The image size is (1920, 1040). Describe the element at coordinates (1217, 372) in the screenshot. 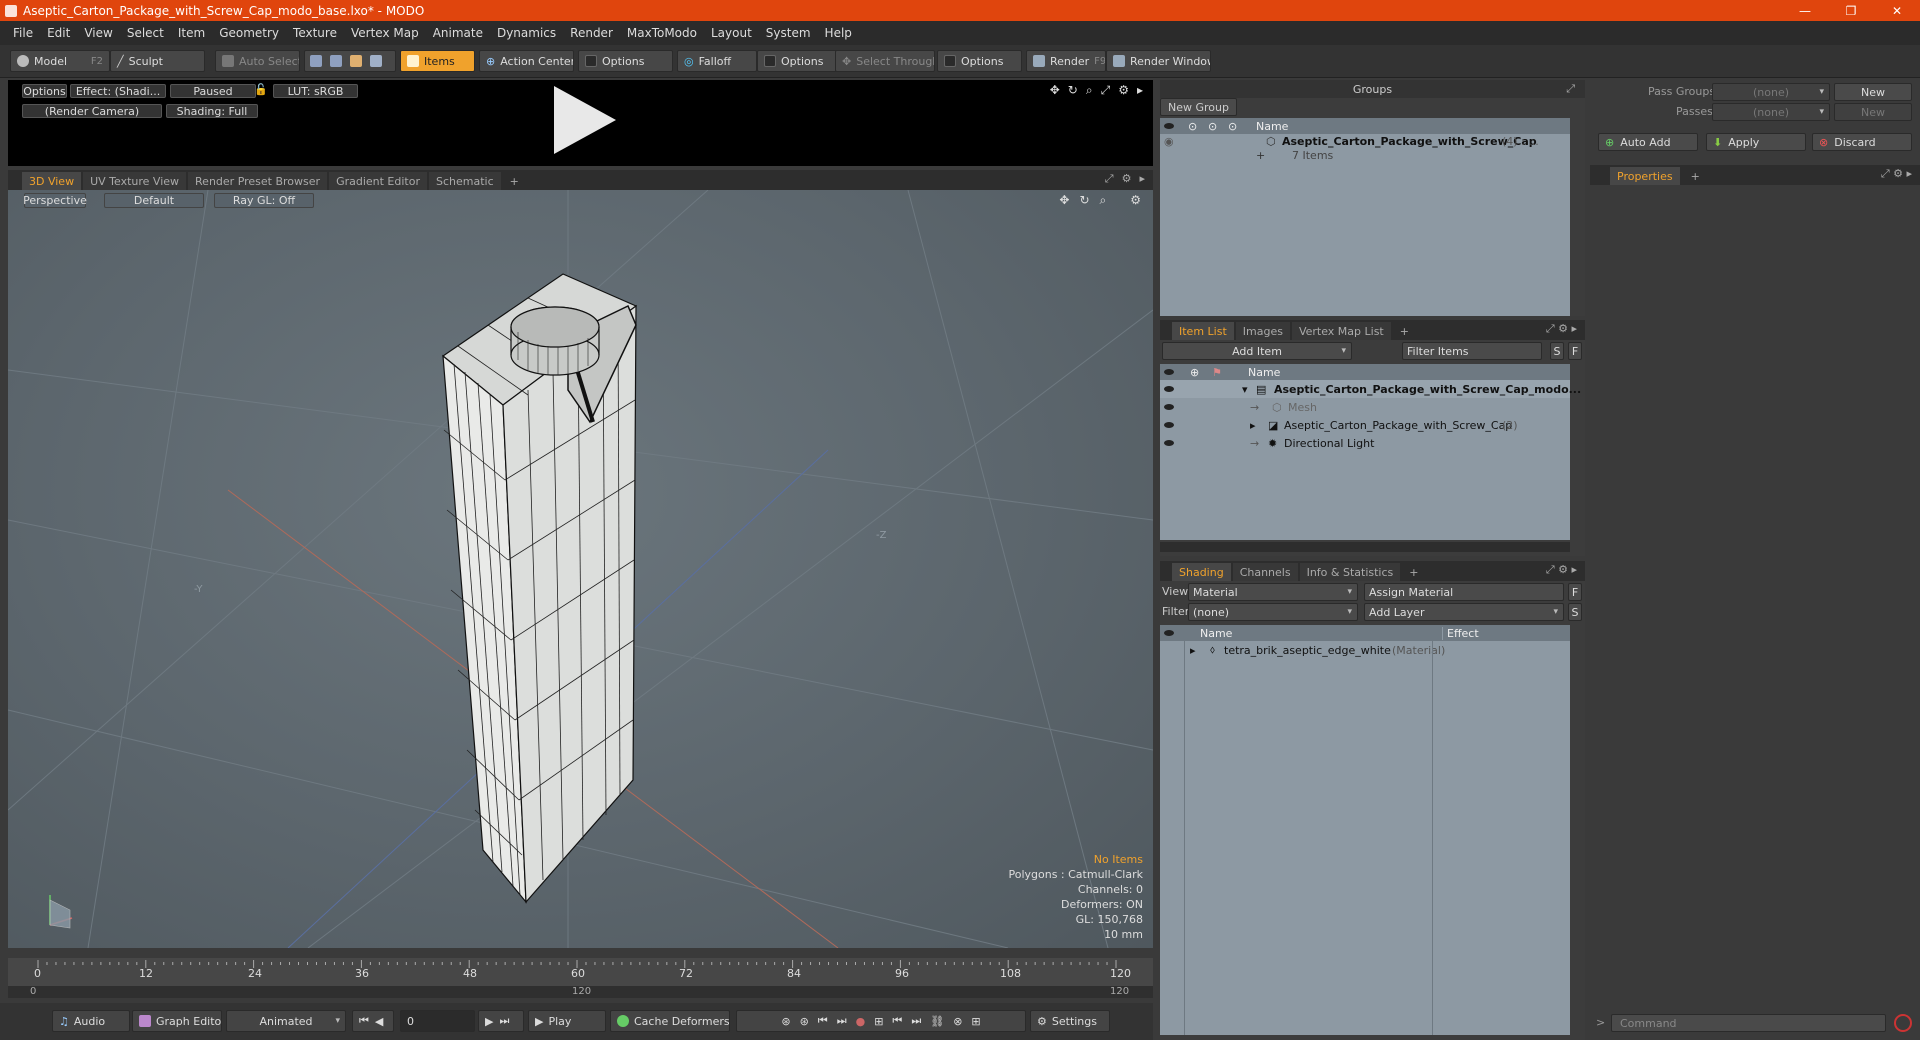

I see `render-icon: ⚑` at that location.